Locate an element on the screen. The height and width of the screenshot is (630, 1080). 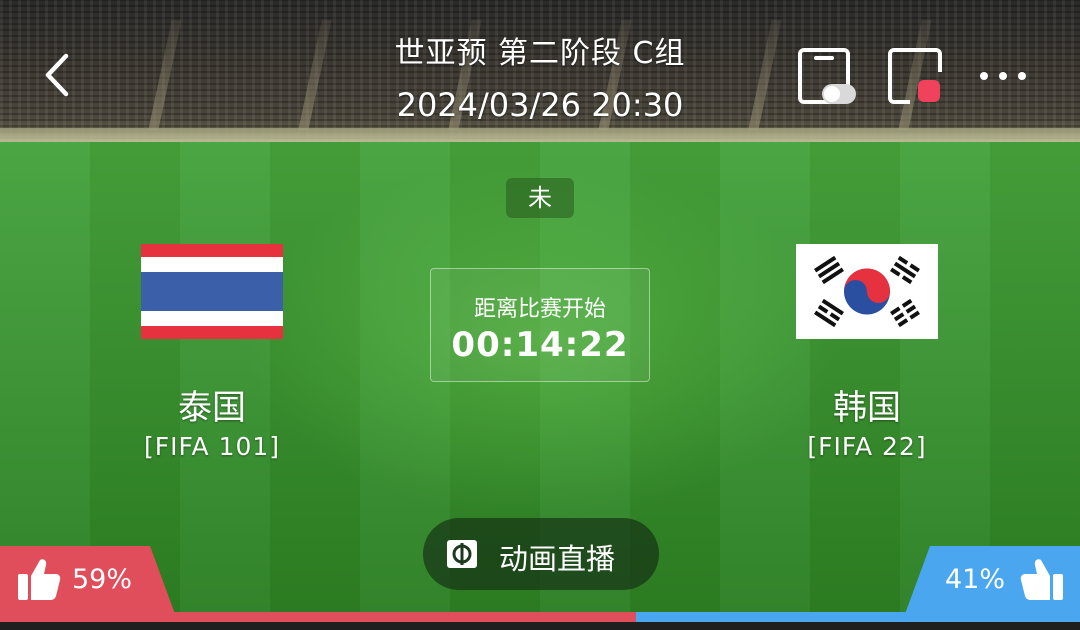
bottom-edge is located at coordinates (540, 626).